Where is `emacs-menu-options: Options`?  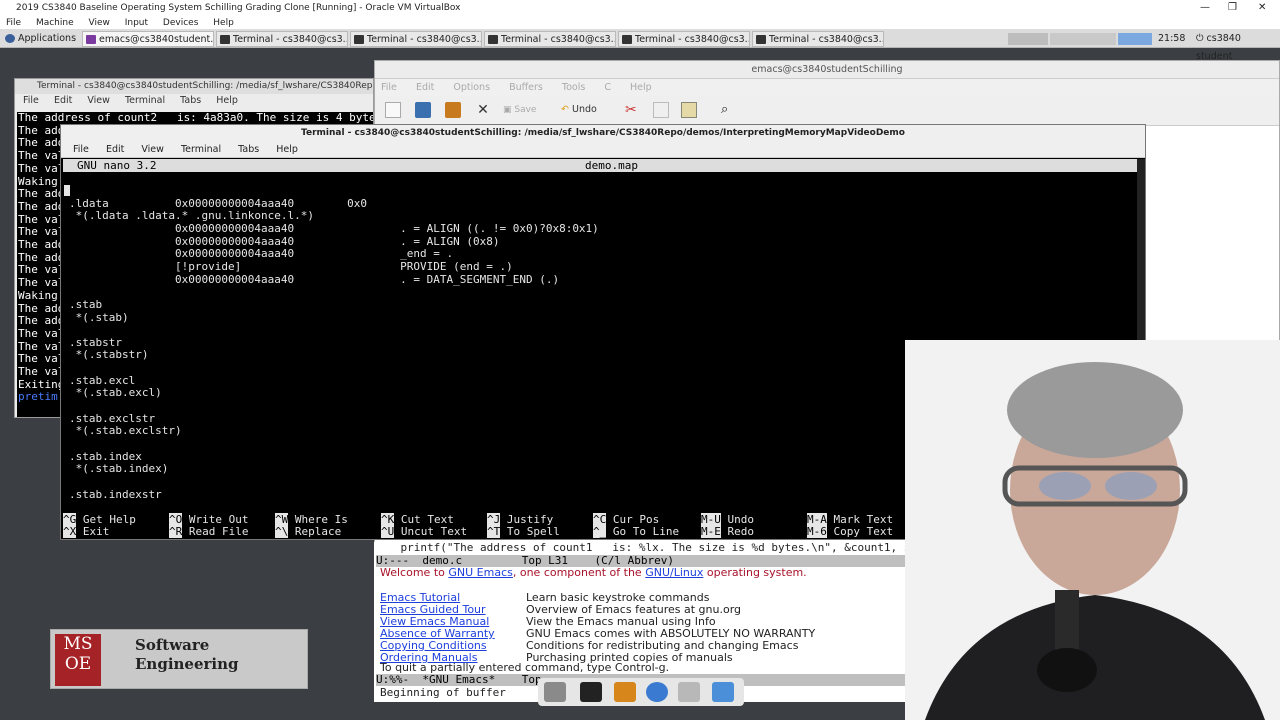 emacs-menu-options: Options is located at coordinates (471, 87).